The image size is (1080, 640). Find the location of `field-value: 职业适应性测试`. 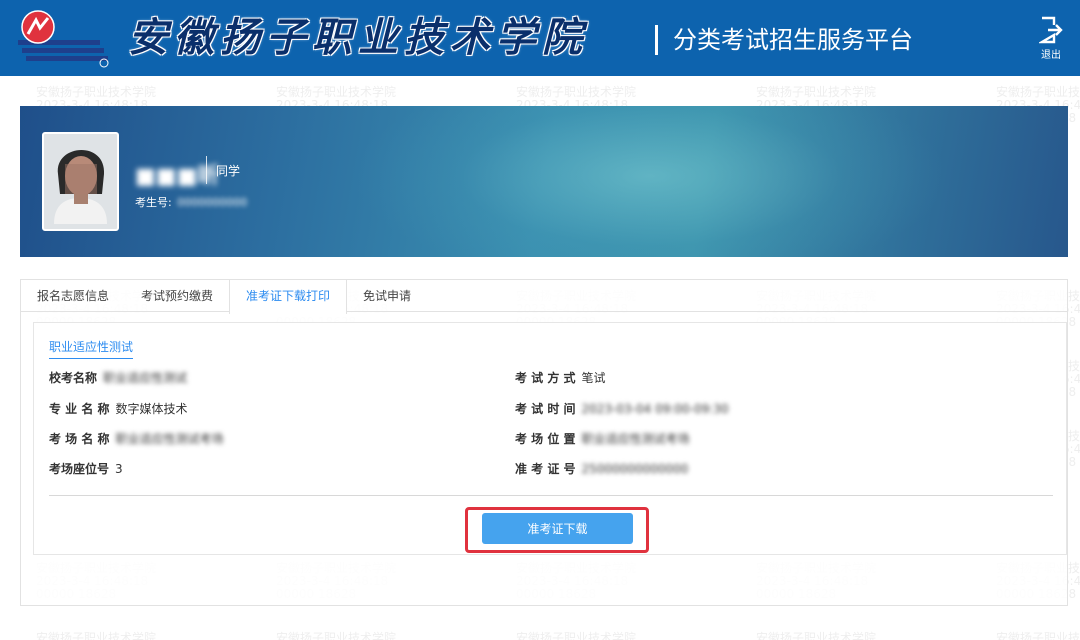

field-value: 职业适应性测试 is located at coordinates (145, 378).